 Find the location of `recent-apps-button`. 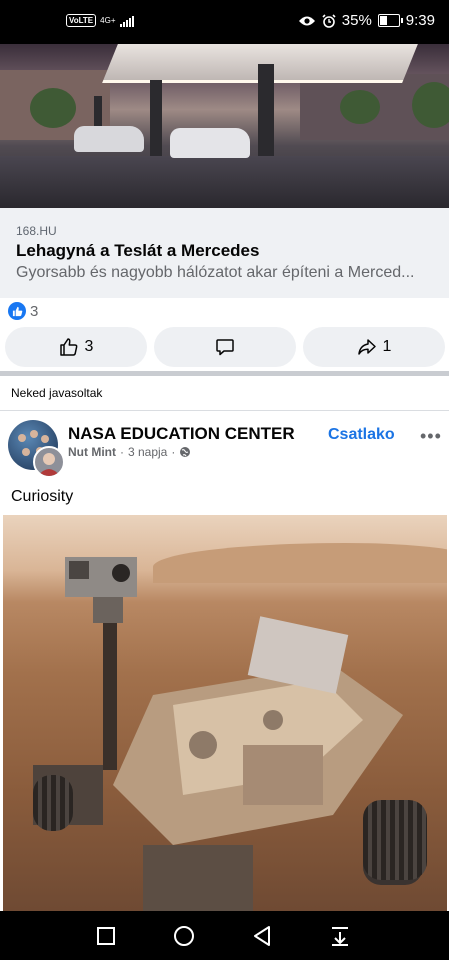

recent-apps-button is located at coordinates (106, 936).